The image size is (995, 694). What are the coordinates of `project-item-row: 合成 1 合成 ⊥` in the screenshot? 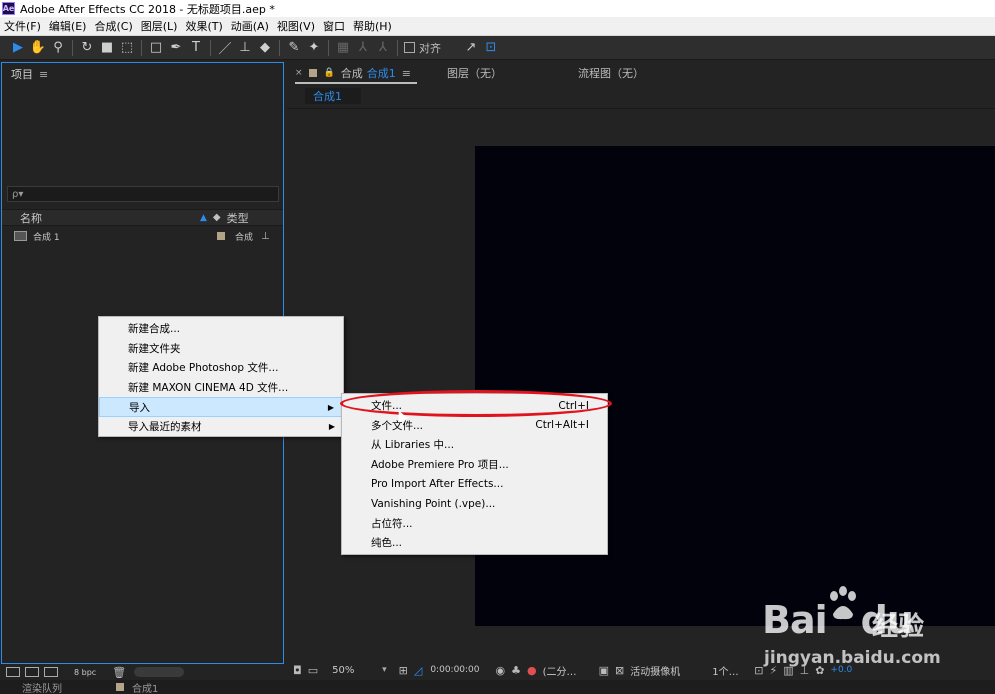 It's located at (142, 236).